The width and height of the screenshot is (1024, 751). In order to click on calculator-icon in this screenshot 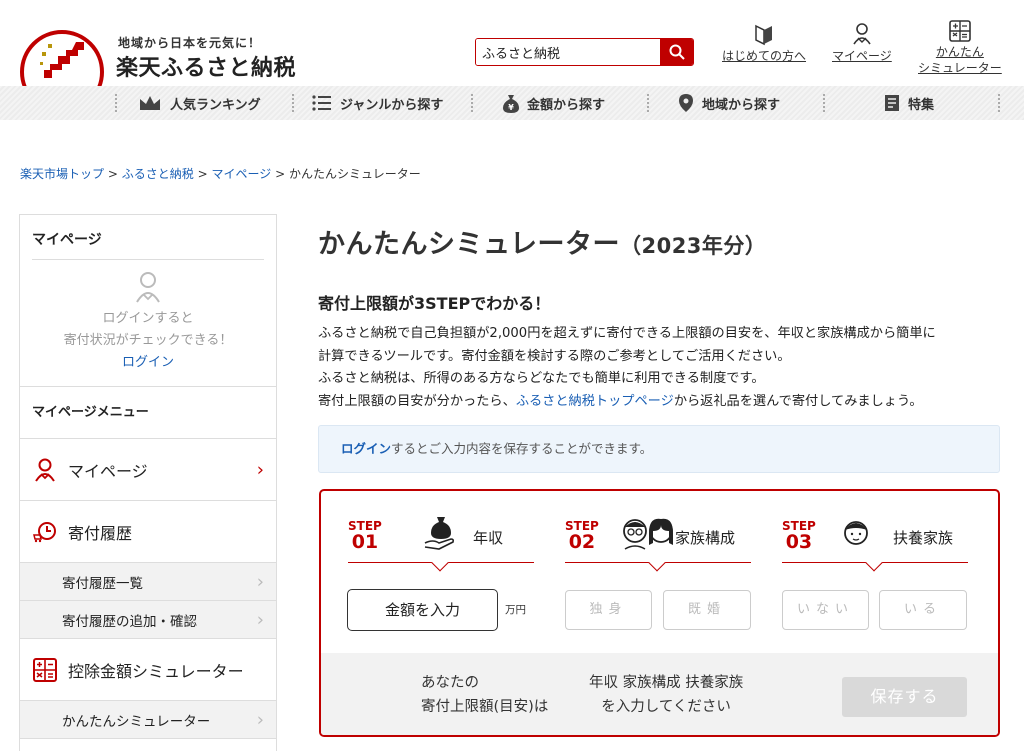, I will do `click(45, 669)`.